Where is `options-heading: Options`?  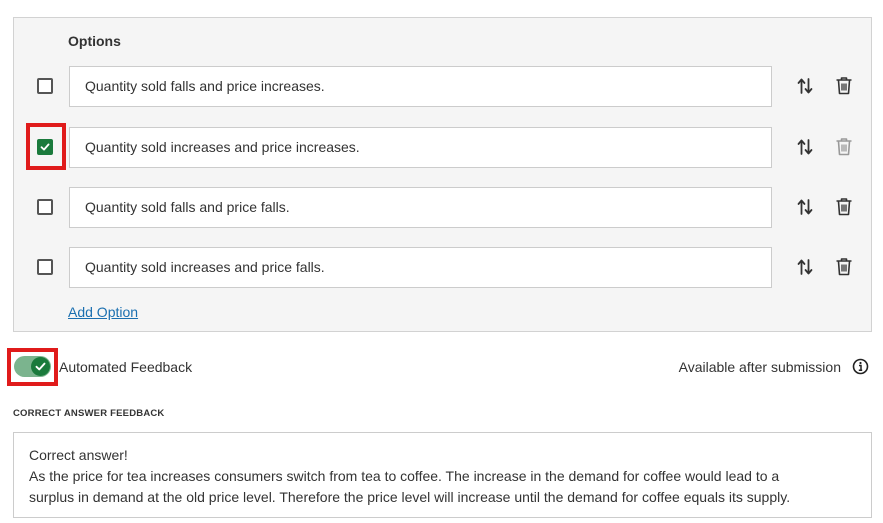
options-heading: Options is located at coordinates (94, 41).